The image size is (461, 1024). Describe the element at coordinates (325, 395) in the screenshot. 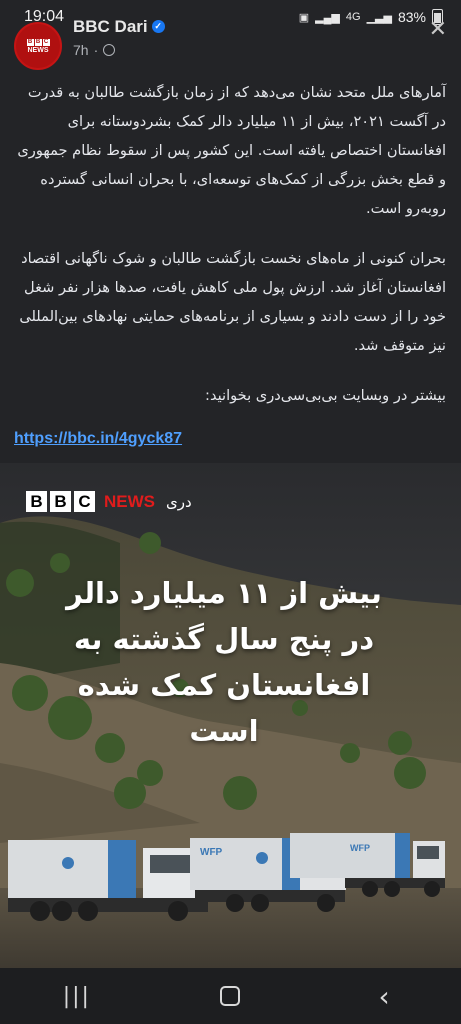

I see `post-paragraph: بیشتر در وبسایت بی‌بی‌سی‌دری بخوانید:` at that location.